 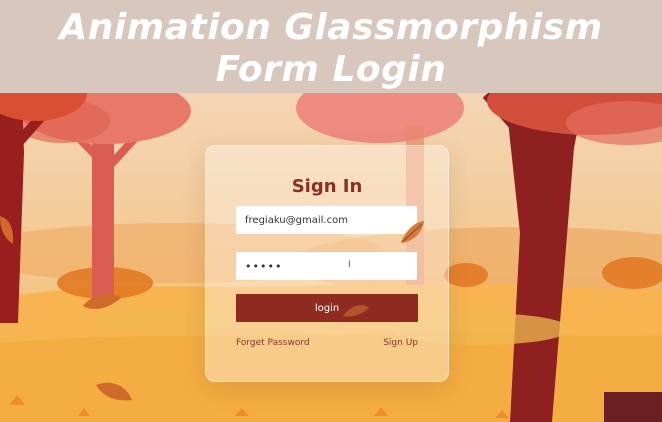 What do you see at coordinates (326, 220) in the screenshot?
I see `email-field` at bounding box center [326, 220].